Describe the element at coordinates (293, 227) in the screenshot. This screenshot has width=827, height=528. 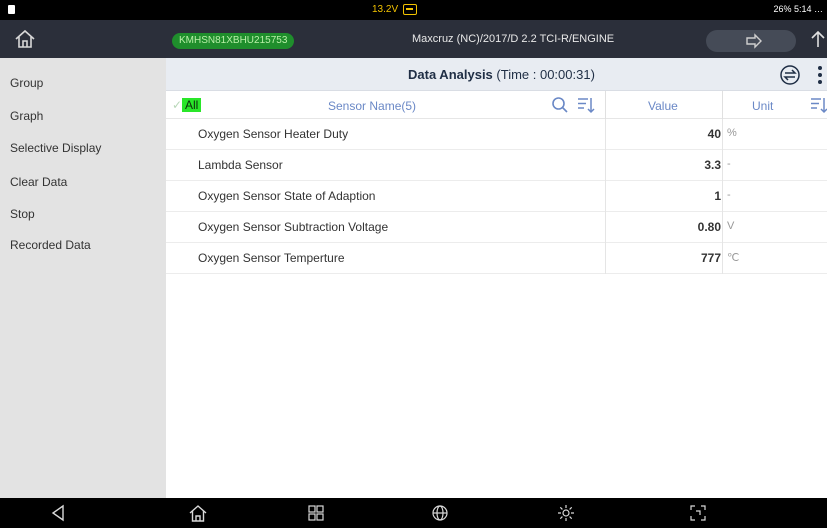
I see `sensor-name: Oxygen Sensor Subtraction Voltage` at that location.